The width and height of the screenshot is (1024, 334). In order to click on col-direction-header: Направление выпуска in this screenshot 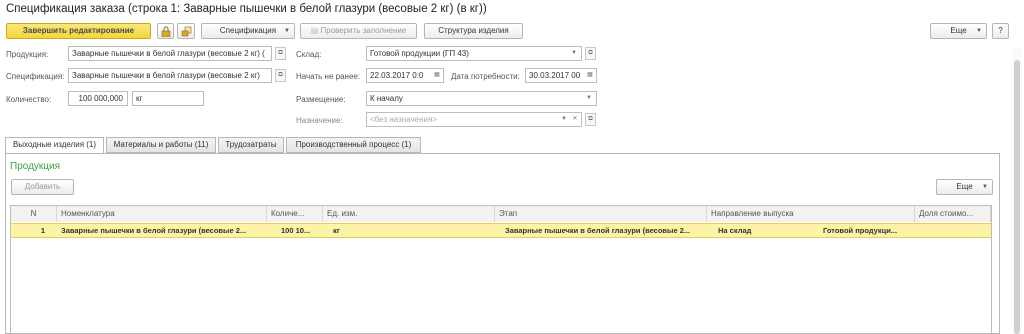, I will do `click(811, 214)`.